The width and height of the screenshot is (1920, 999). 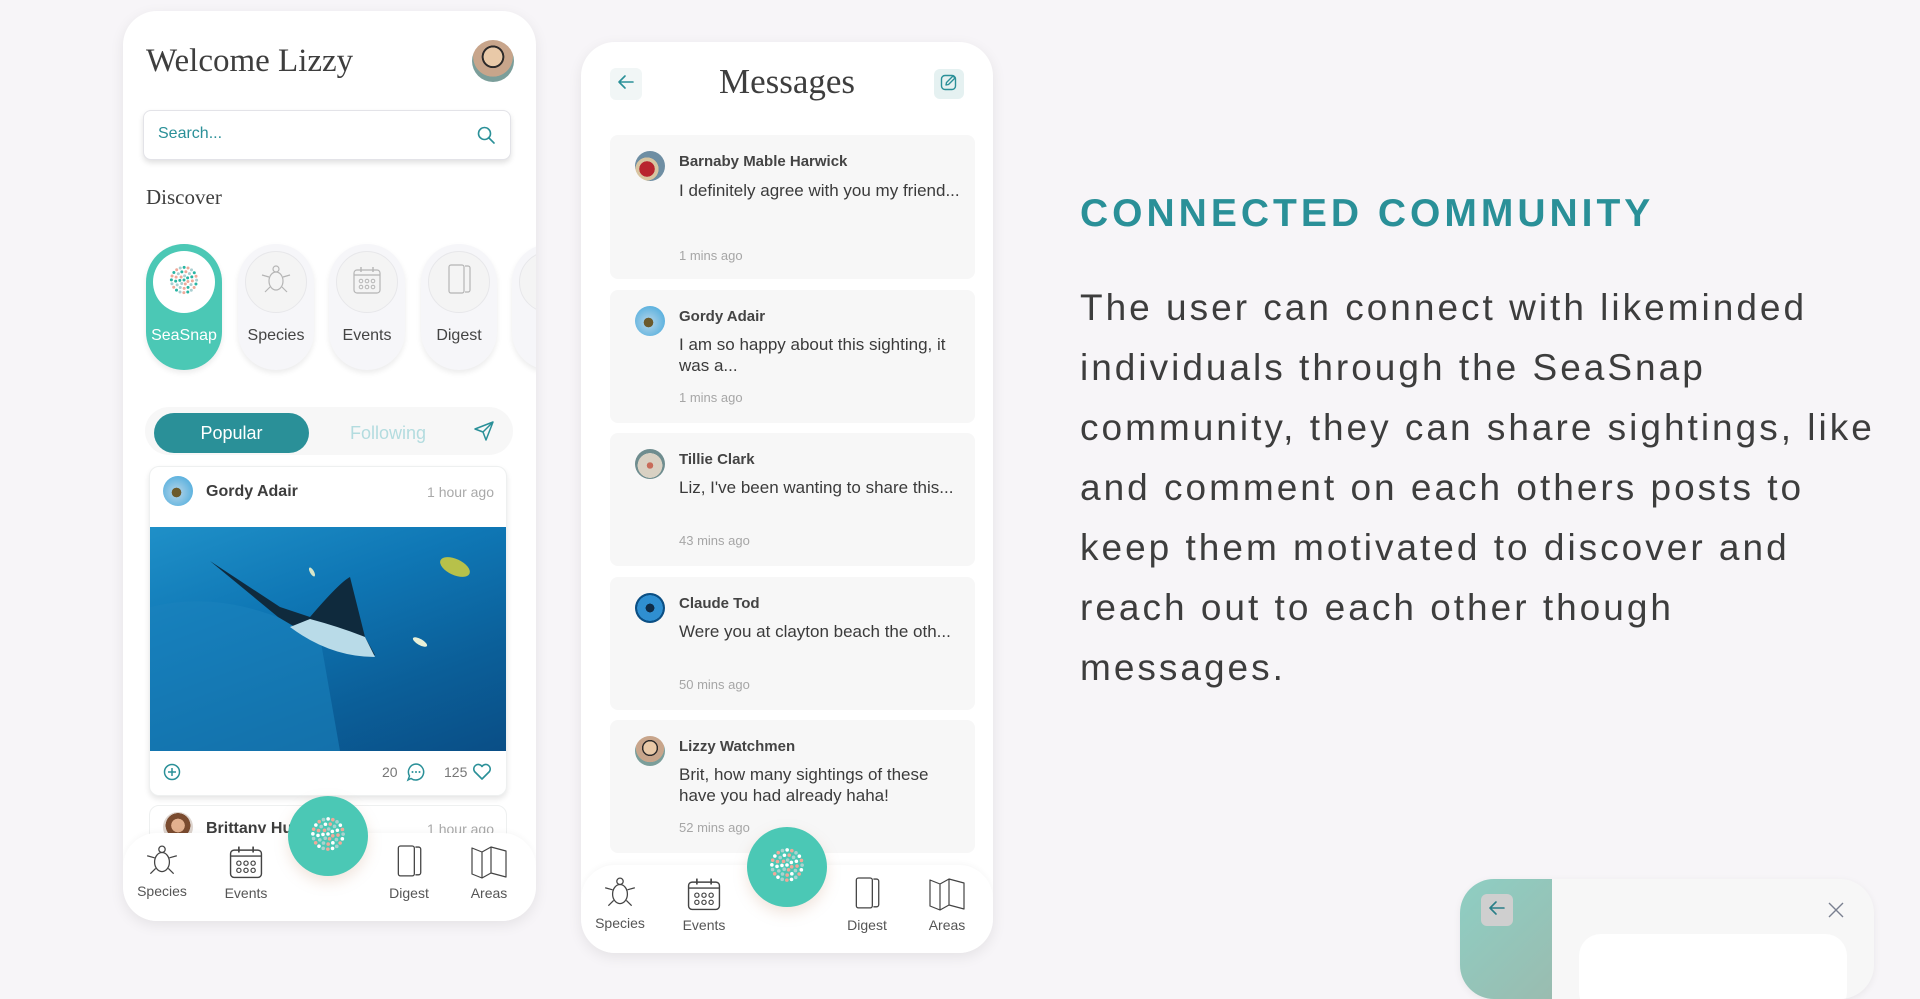 I want to click on tab-following: Following, so click(x=388, y=433).